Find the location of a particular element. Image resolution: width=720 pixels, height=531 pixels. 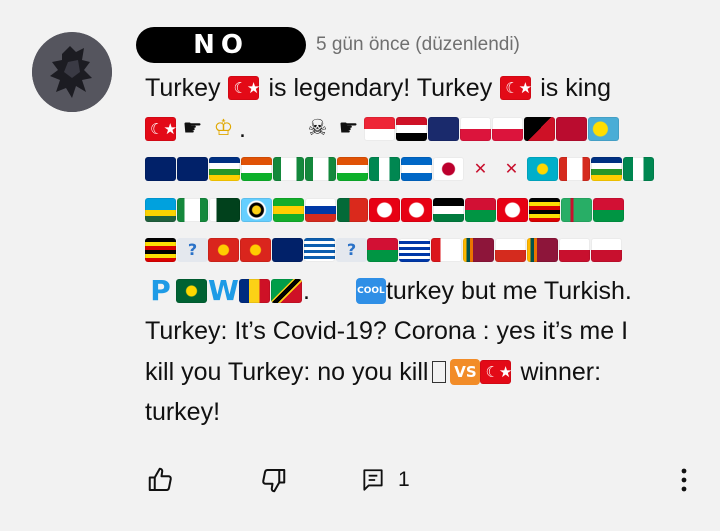

vs-button-icon: VS is located at coordinates (465, 371).